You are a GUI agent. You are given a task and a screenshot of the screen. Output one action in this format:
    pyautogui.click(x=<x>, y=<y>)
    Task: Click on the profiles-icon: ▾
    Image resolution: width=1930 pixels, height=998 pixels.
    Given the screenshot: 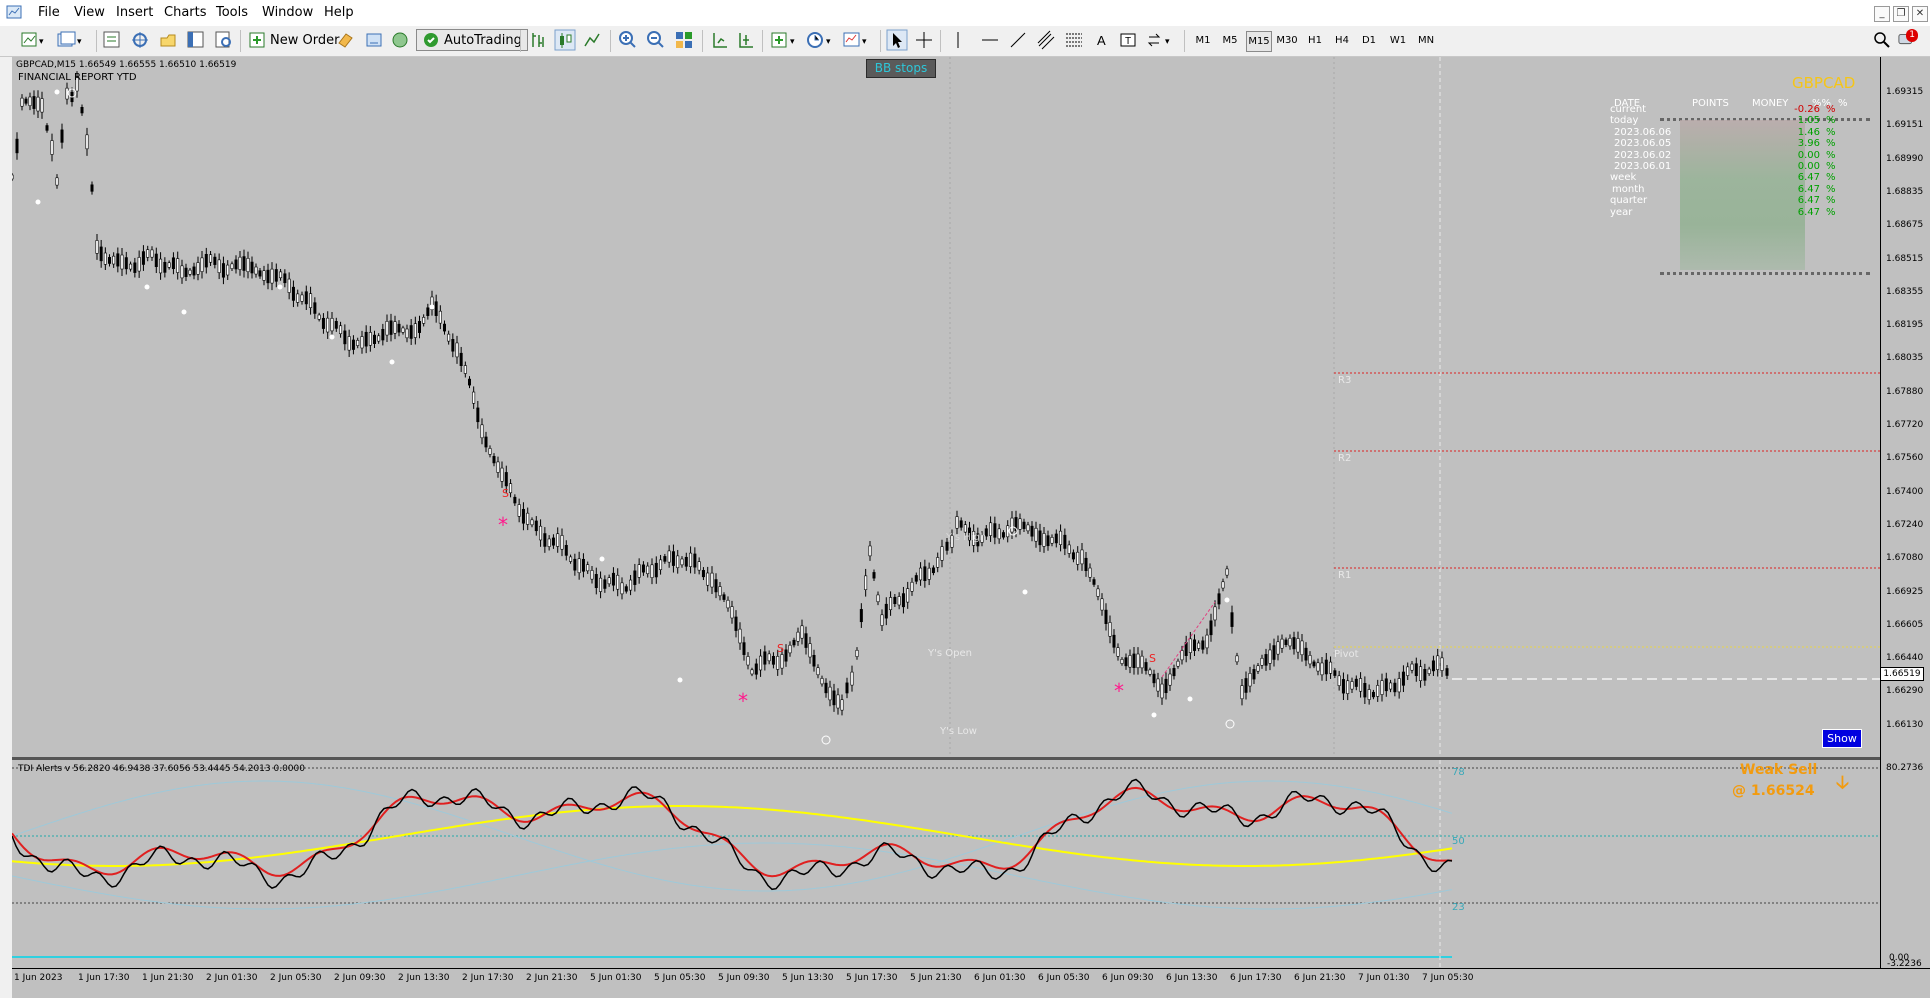 What is the action you would take?
    pyautogui.click(x=71, y=40)
    